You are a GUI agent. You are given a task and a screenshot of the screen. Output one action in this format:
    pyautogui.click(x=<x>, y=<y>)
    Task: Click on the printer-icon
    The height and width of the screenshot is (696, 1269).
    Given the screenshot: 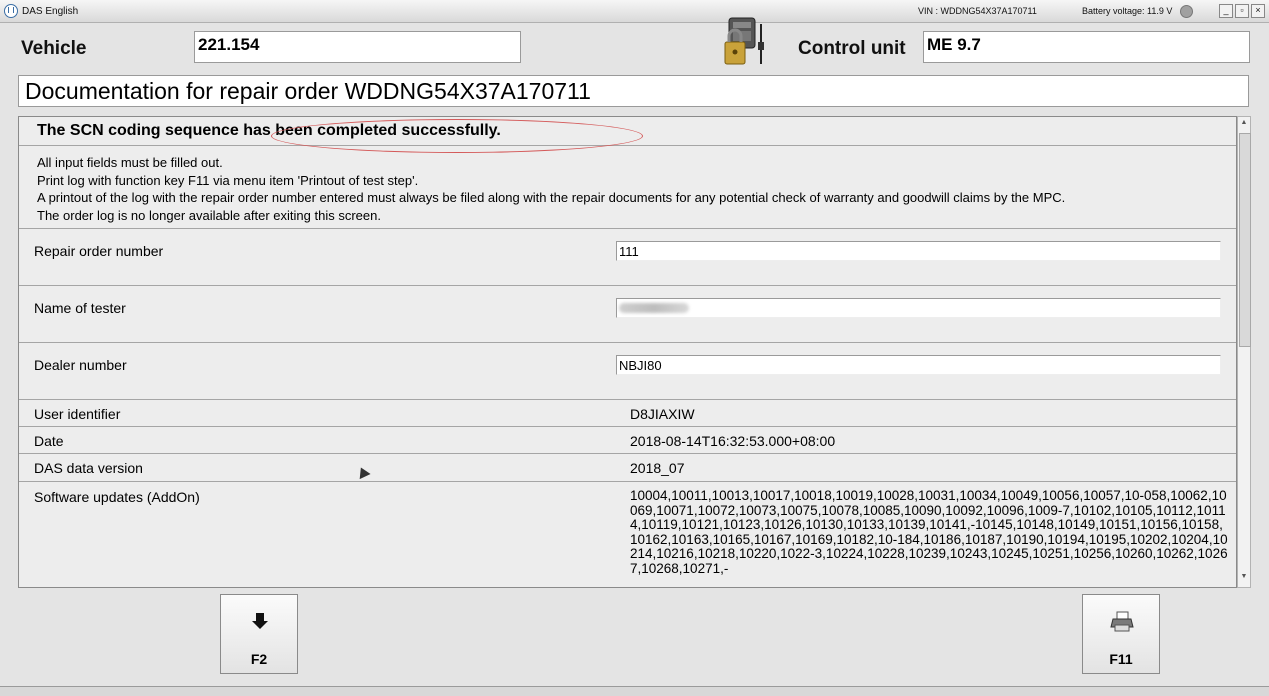 What is the action you would take?
    pyautogui.click(x=1122, y=621)
    